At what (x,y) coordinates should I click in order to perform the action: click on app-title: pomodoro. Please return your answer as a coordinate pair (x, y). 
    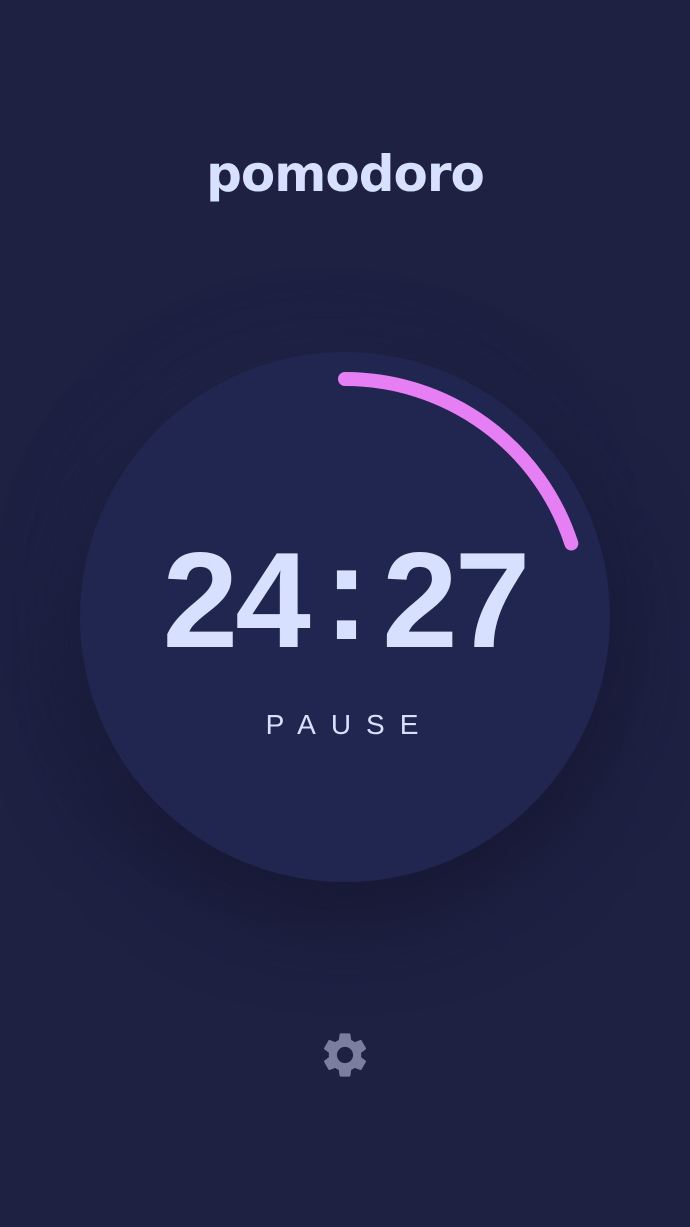
    Looking at the image, I should click on (345, 174).